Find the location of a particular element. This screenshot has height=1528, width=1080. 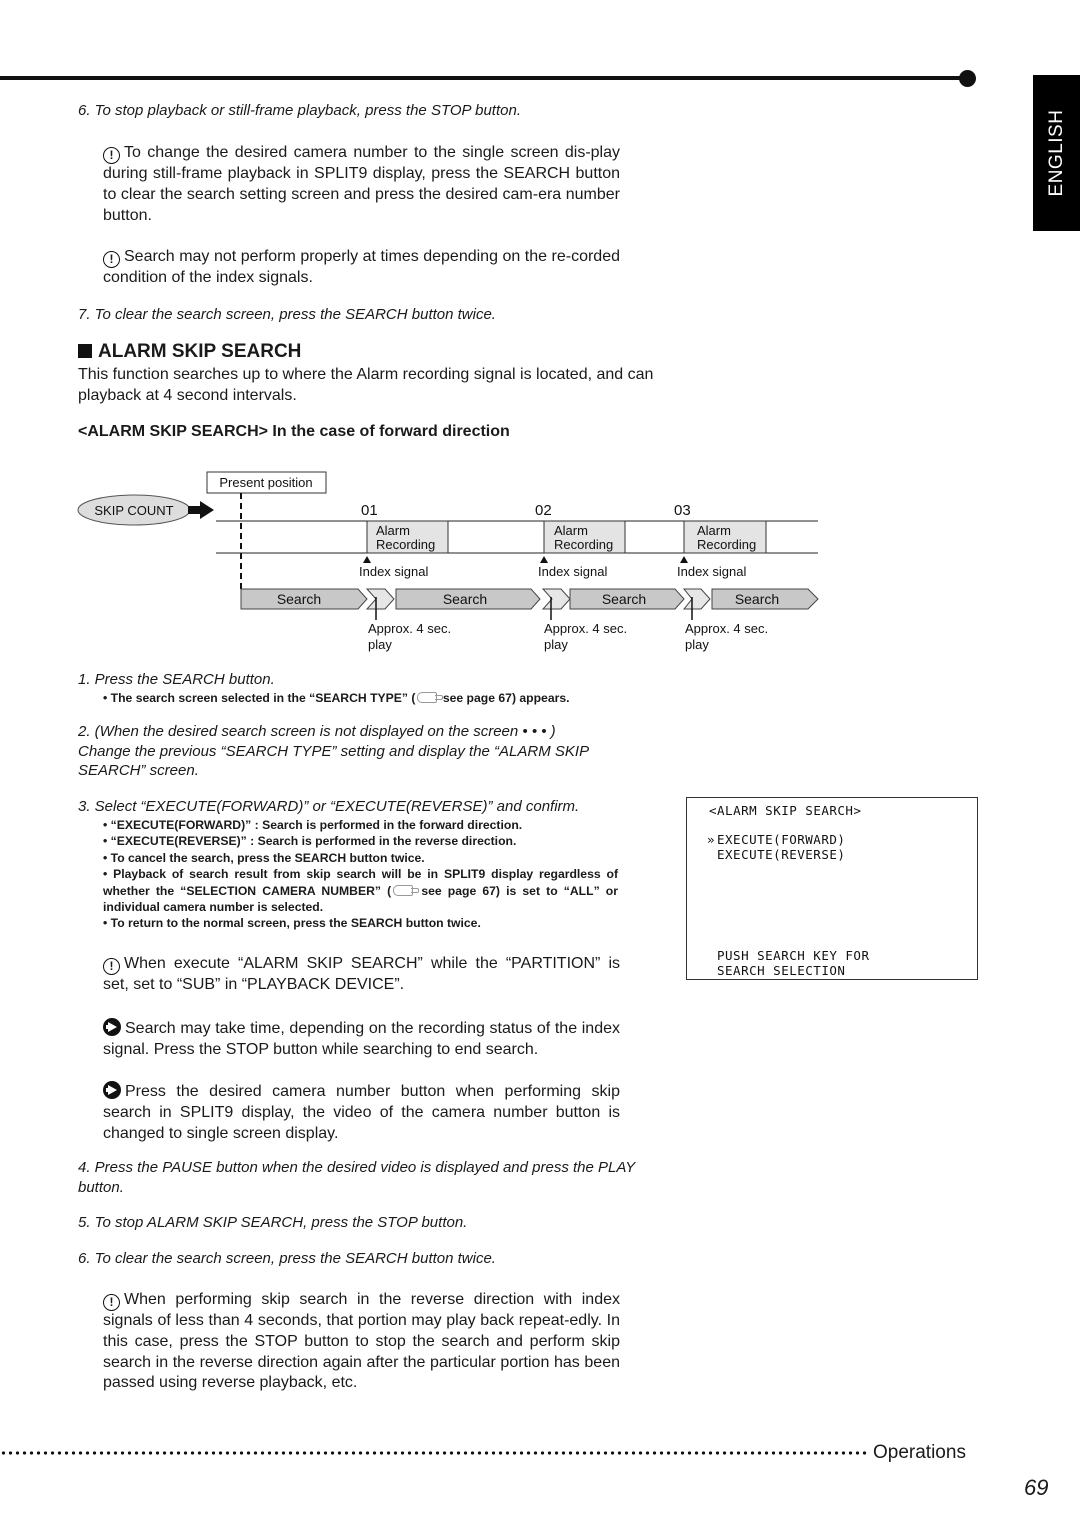

section-title: ALARM SKIP SEARCH is located at coordinates (189, 352).